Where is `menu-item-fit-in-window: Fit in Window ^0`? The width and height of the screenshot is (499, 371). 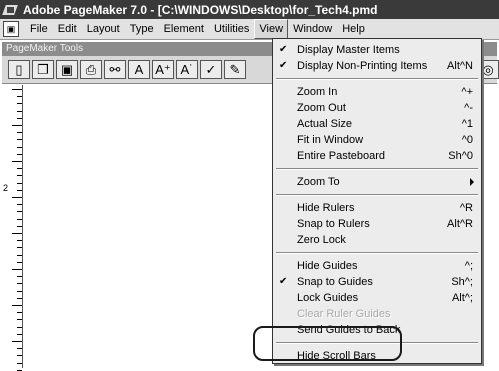 menu-item-fit-in-window: Fit in Window ^0 is located at coordinates (377, 140).